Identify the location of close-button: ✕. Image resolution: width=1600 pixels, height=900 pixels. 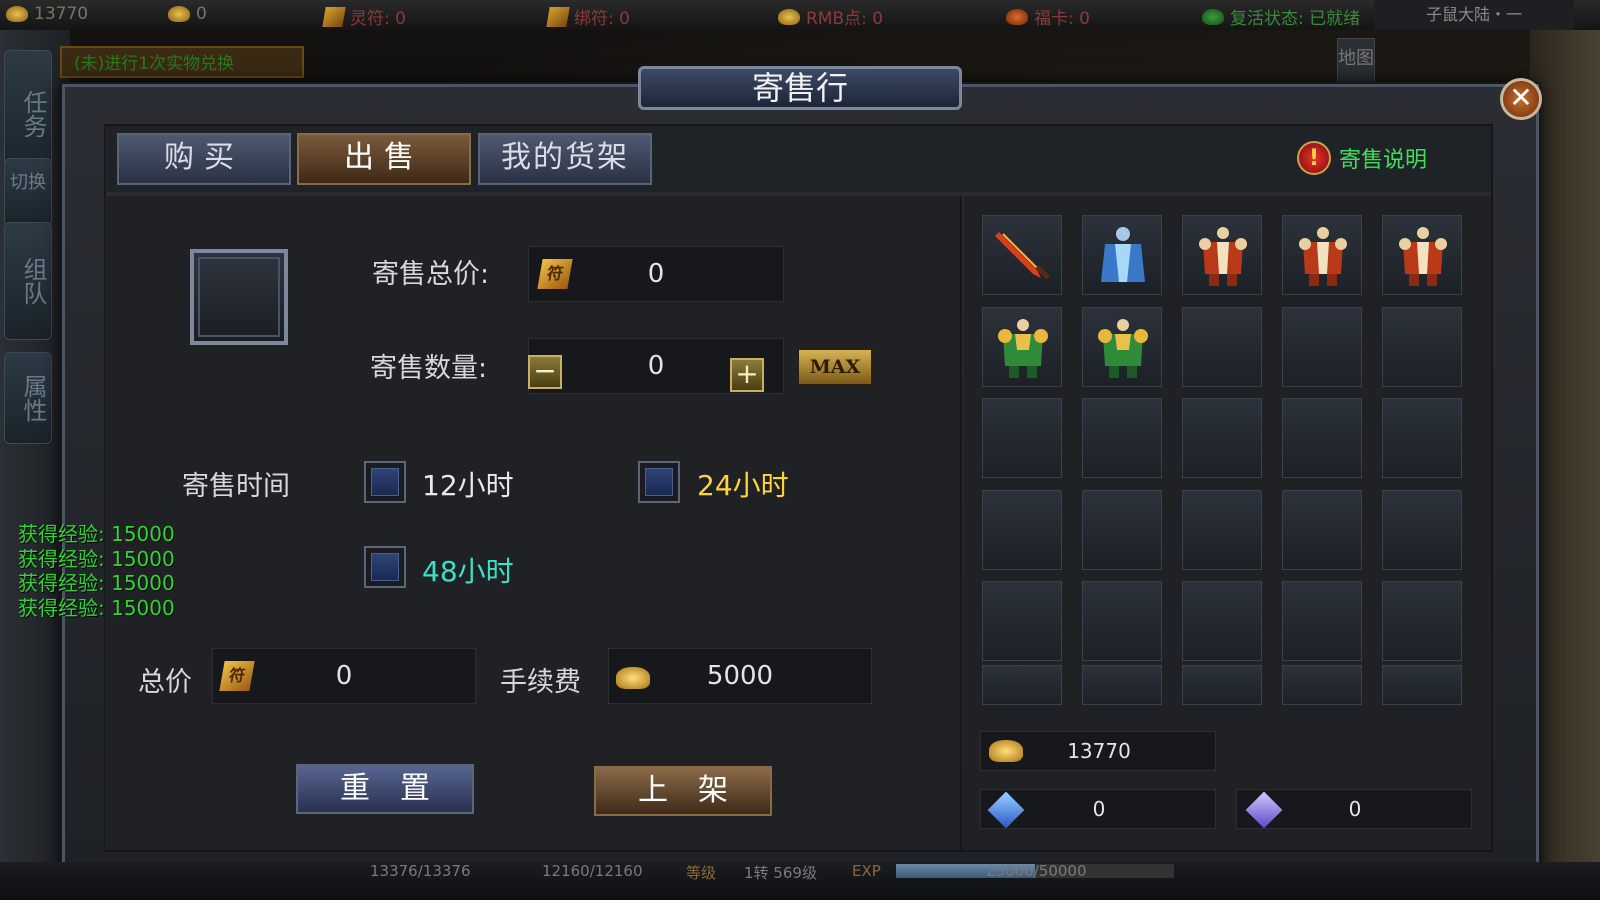
(1521, 99).